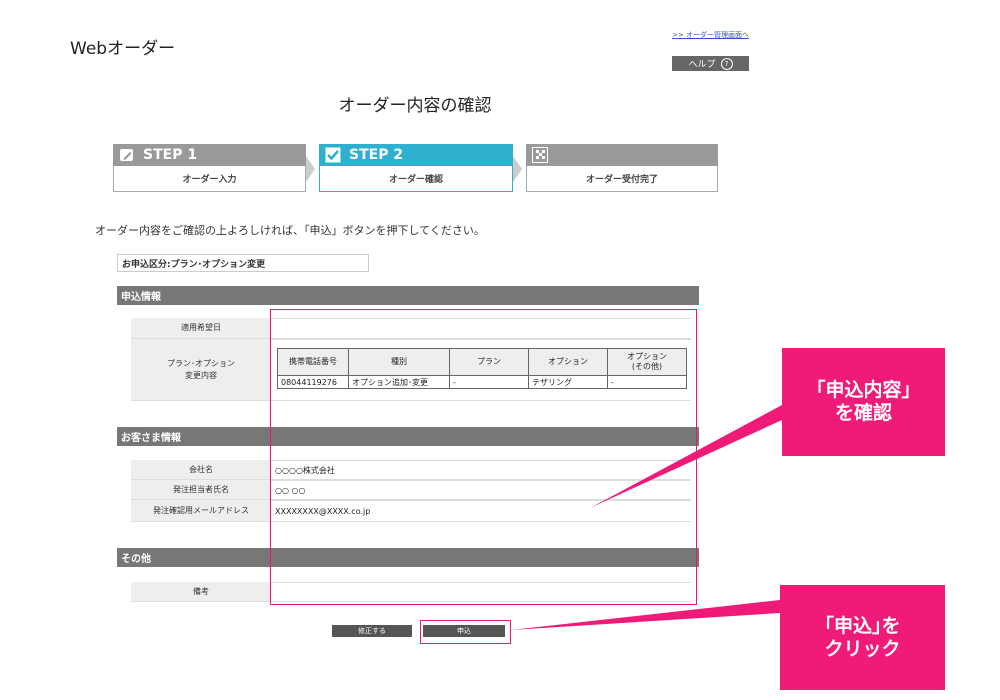 Image resolution: width=1000 pixels, height=700 pixels. I want to click on click-callout-line1: ｢申込｣を, so click(862, 625).